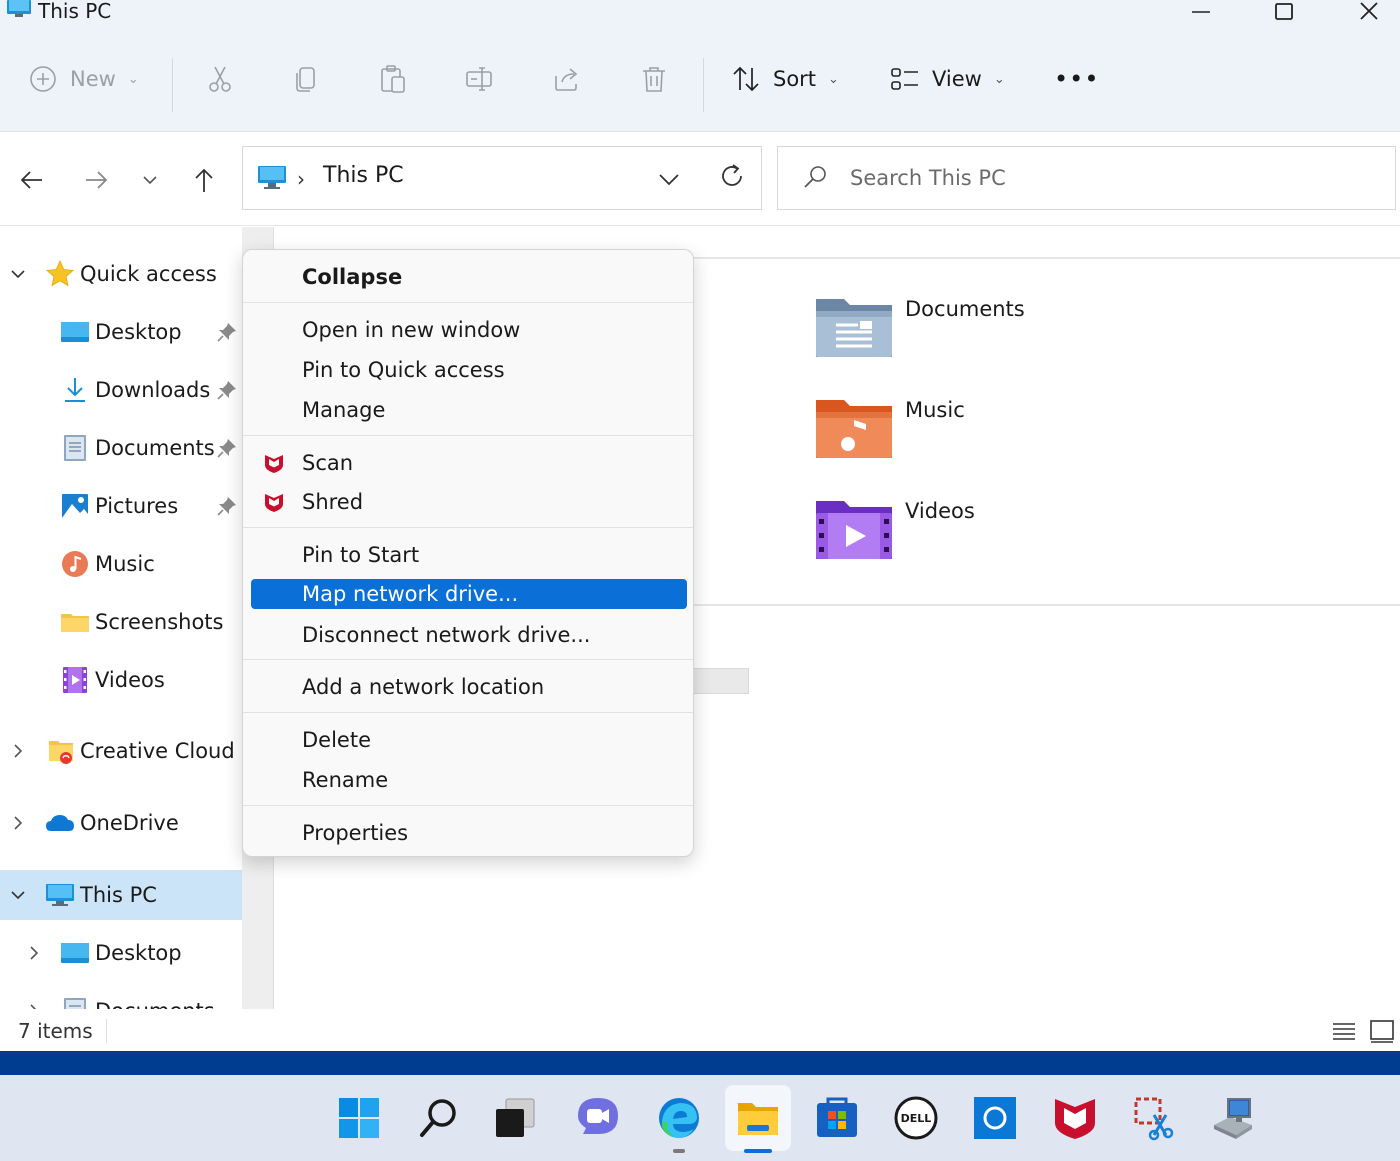 Image resolution: width=1400 pixels, height=1161 pixels. Describe the element at coordinates (1233, 1118) in the screenshot. I see `network-app-button` at that location.